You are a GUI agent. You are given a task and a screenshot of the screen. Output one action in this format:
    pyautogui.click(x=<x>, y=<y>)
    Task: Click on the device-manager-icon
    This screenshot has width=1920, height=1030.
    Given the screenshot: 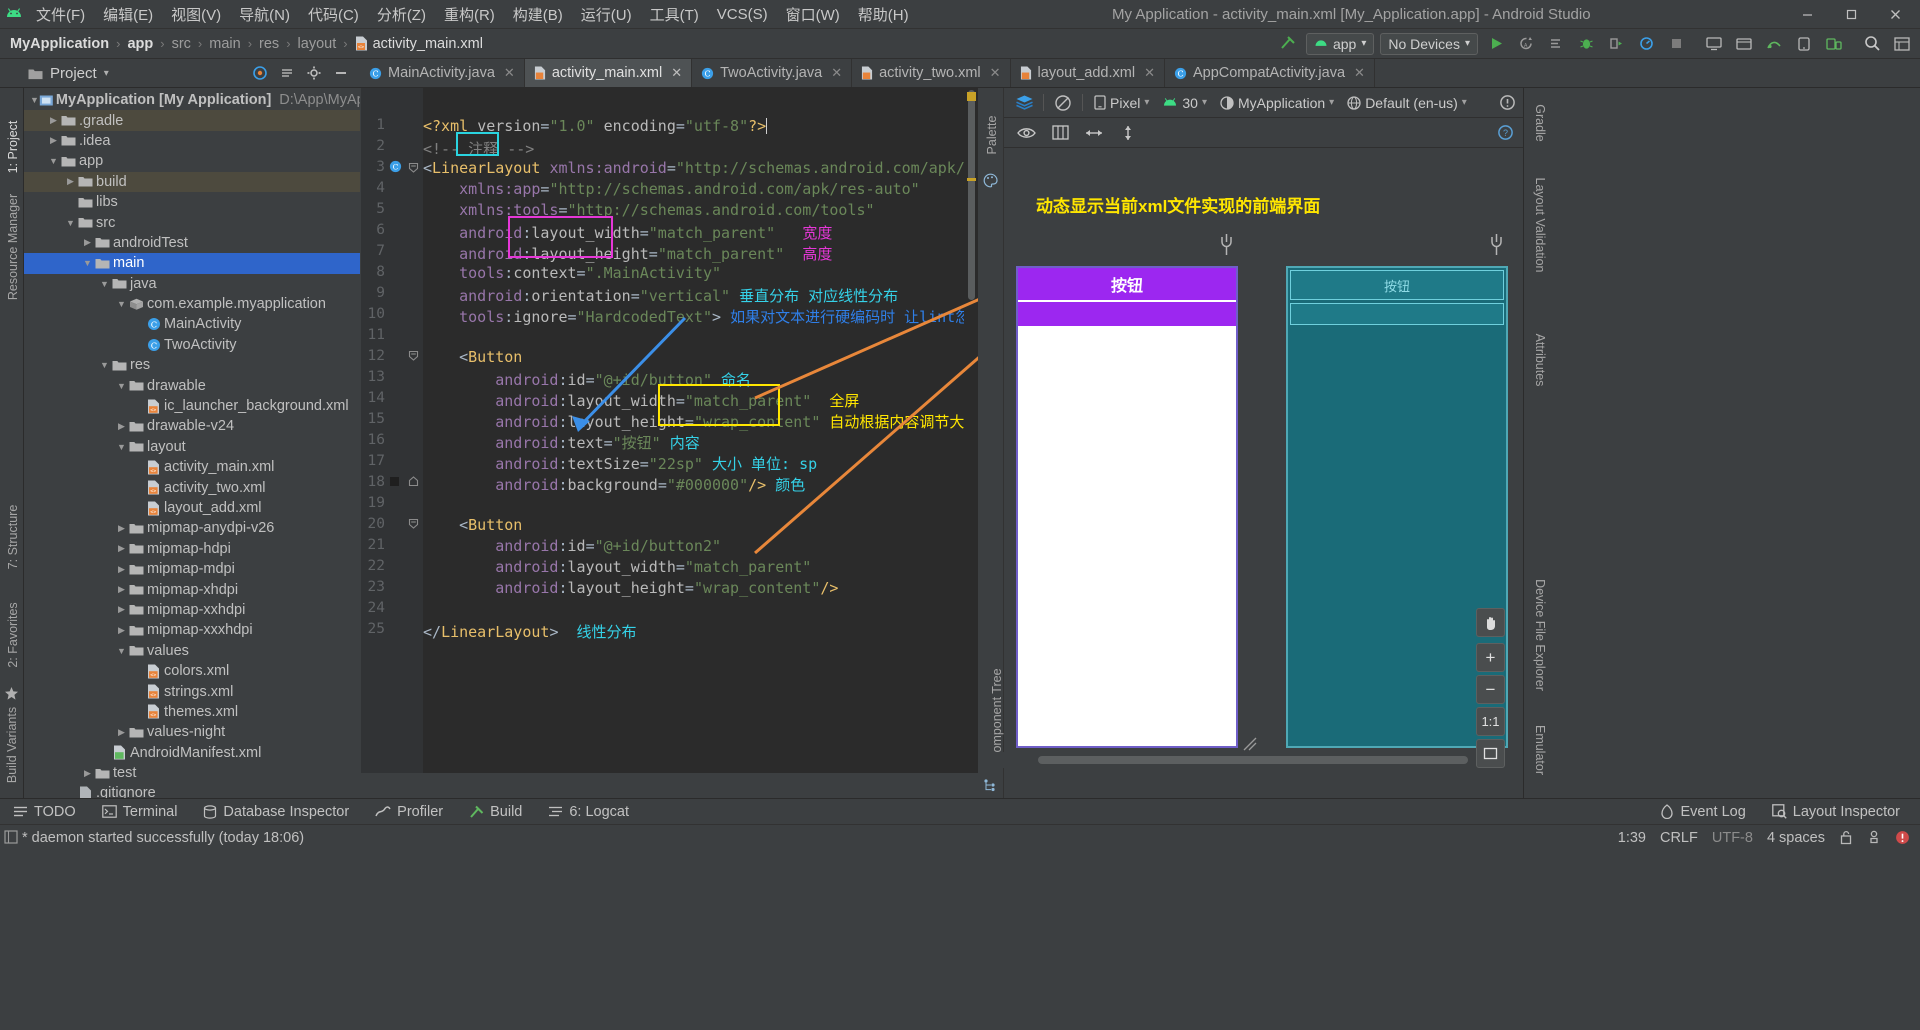 What is the action you would take?
    pyautogui.click(x=1834, y=44)
    